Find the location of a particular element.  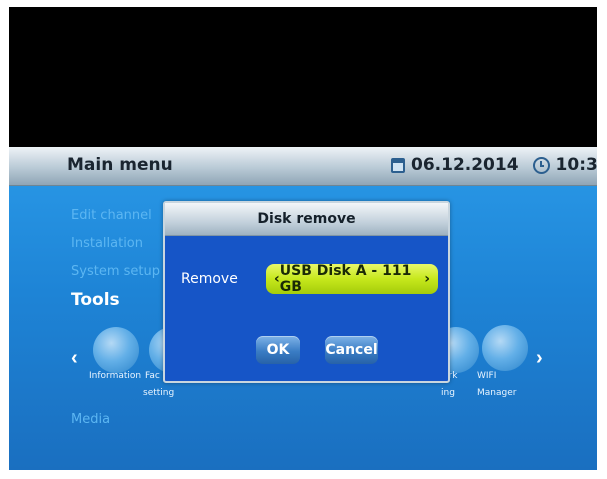

tool-label-wifi-2: Manager is located at coordinates (497, 393).